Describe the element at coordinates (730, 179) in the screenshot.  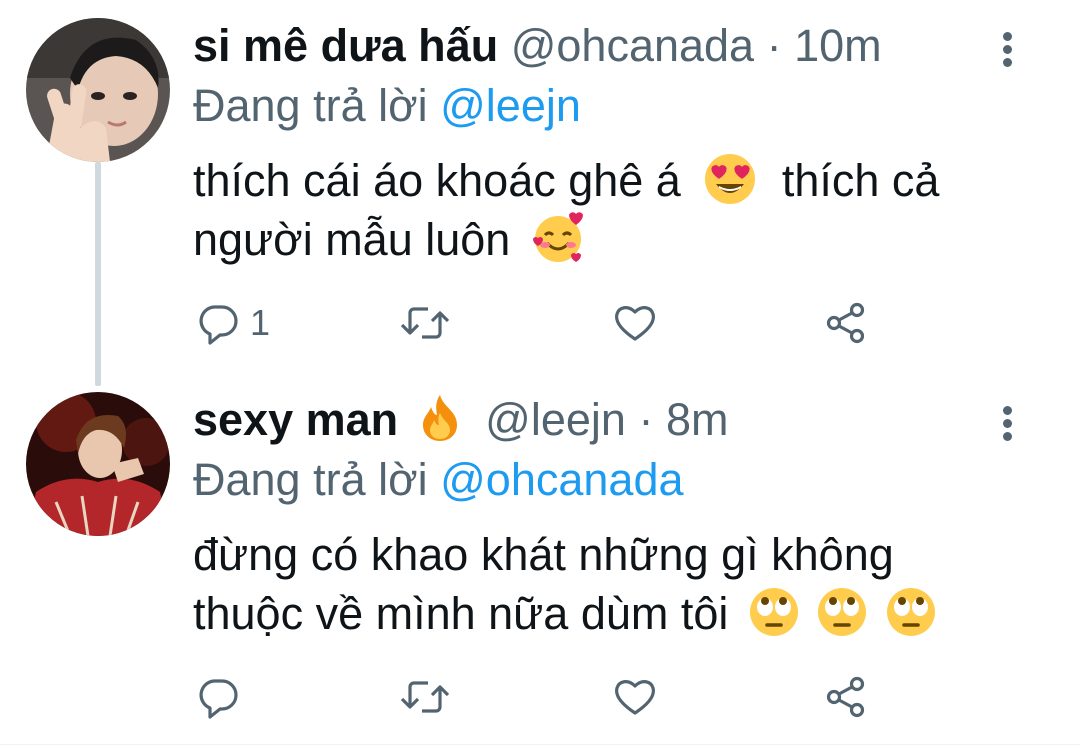
I see `heart-eyes-emoji-icon` at that location.